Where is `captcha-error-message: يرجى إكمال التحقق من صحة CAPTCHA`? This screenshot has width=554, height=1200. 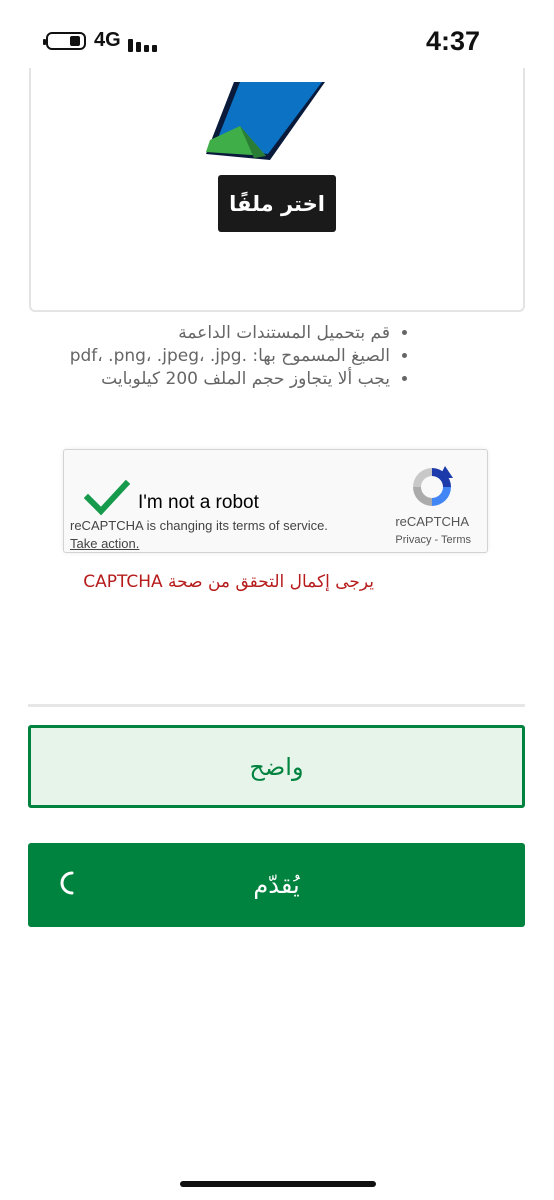
captcha-error-message: يرجى إكمال التحقق من صحة CAPTCHA is located at coordinates (228, 582).